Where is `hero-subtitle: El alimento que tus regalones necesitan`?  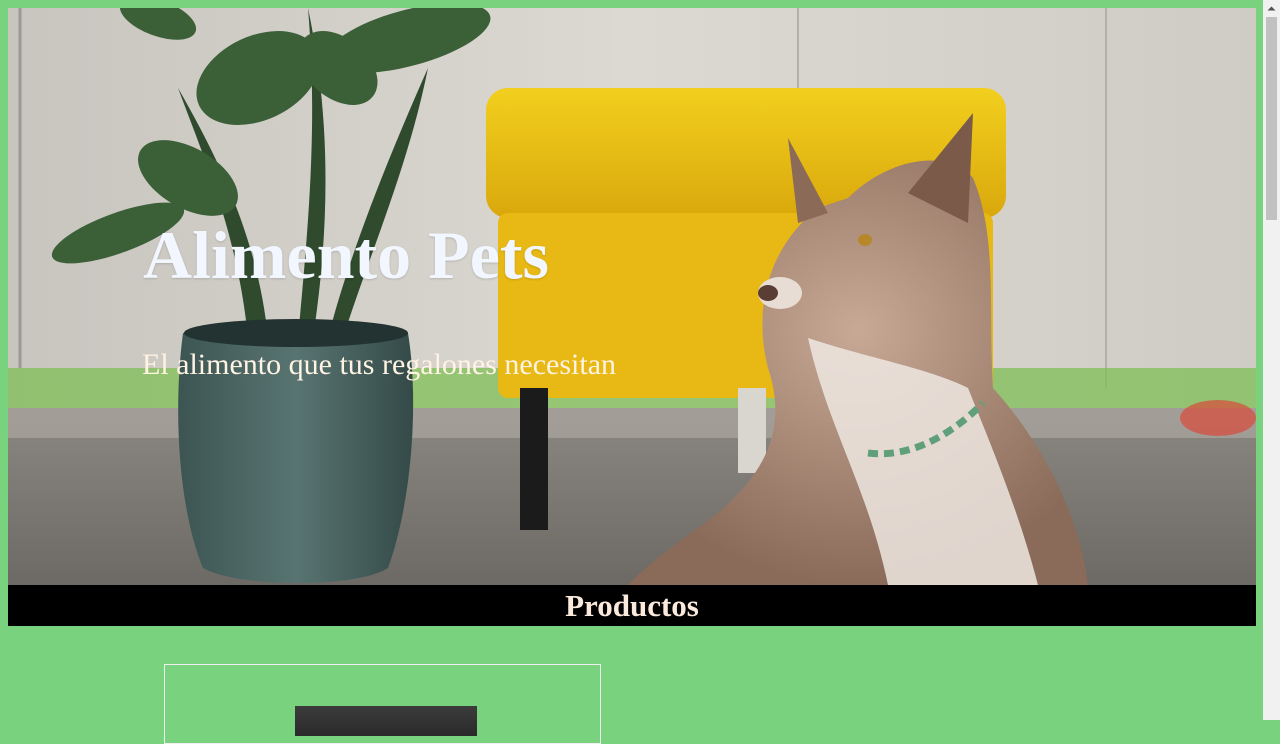 hero-subtitle: El alimento que tus regalones necesitan is located at coordinates (379, 364).